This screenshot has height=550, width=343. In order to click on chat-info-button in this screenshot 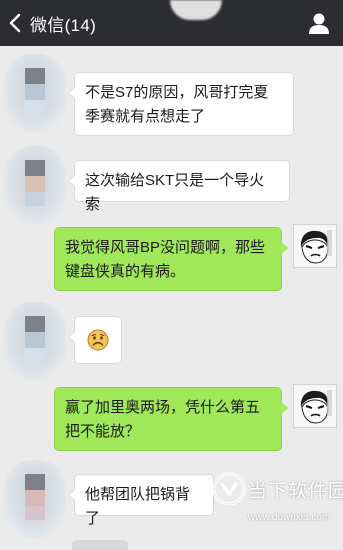, I will do `click(319, 23)`.